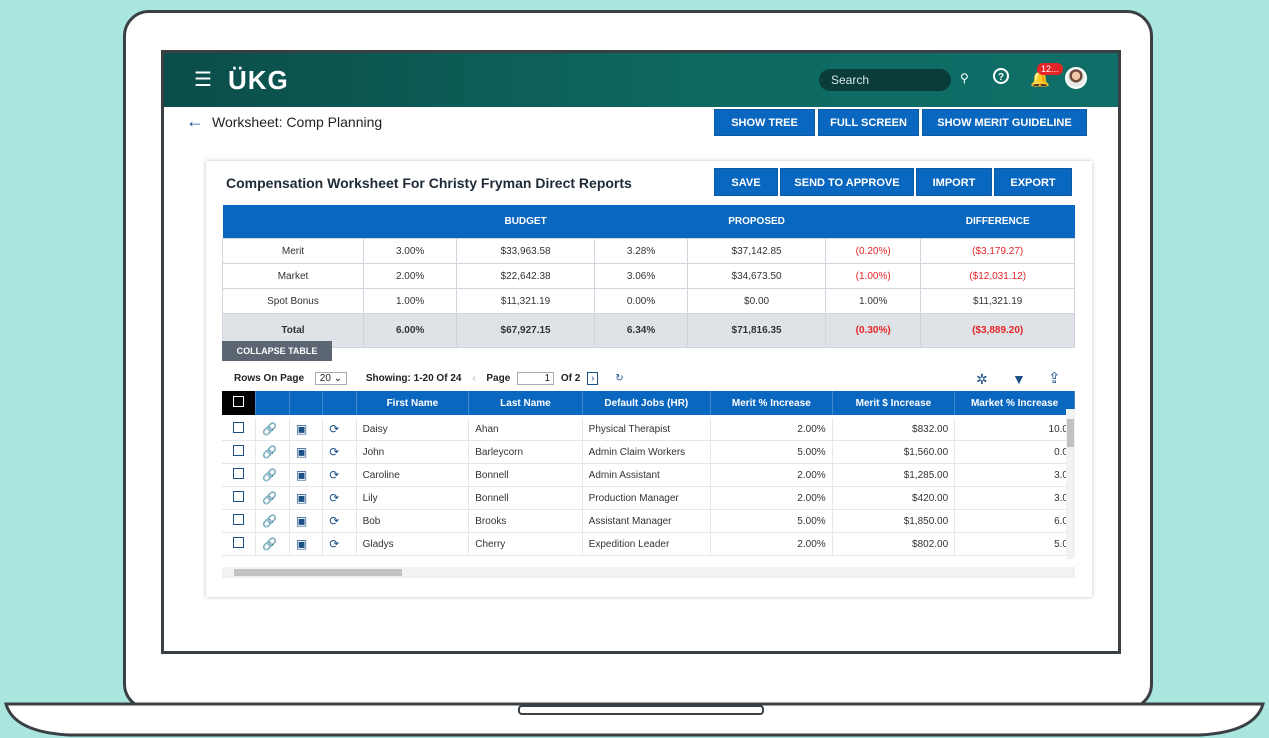 This screenshot has height=738, width=1269. What do you see at coordinates (473, 378) in the screenshot?
I see `prev-page-icon: ‹` at bounding box center [473, 378].